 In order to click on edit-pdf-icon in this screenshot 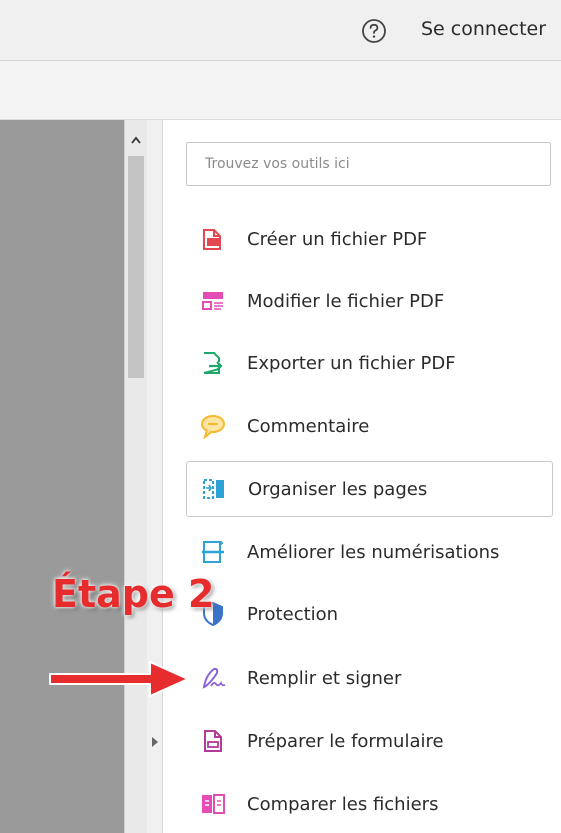, I will do `click(212, 301)`.